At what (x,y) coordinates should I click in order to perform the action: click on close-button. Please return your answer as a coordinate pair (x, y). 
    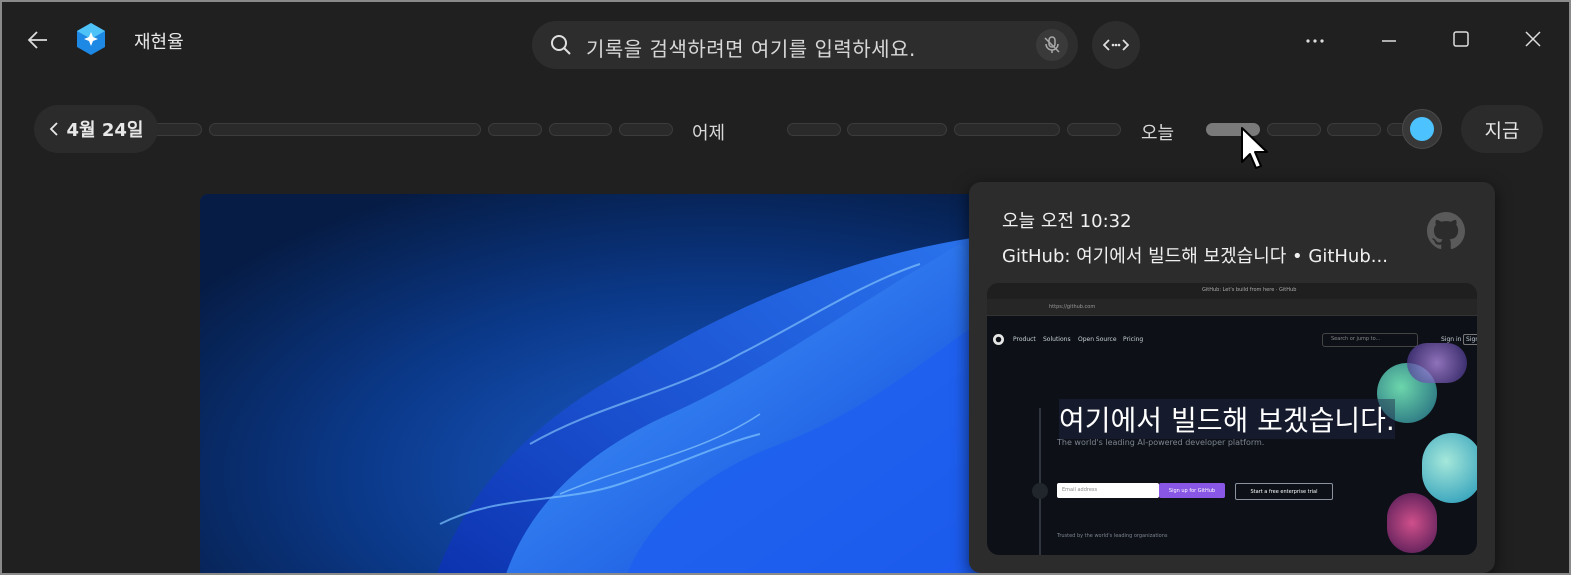
    Looking at the image, I should click on (1533, 39).